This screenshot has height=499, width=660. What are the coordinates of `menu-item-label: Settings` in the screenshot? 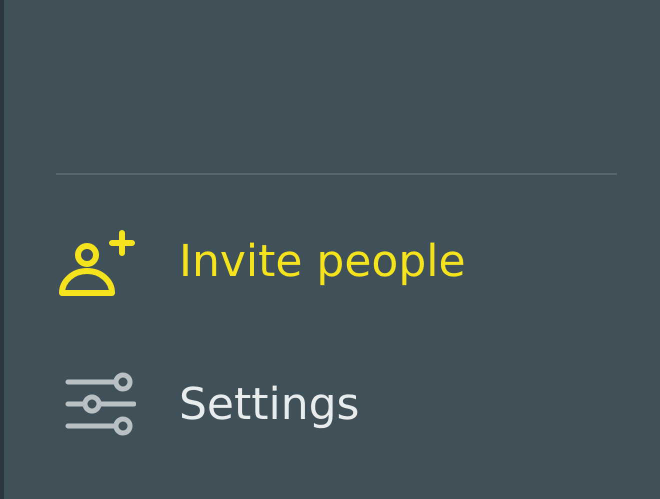 It's located at (269, 405).